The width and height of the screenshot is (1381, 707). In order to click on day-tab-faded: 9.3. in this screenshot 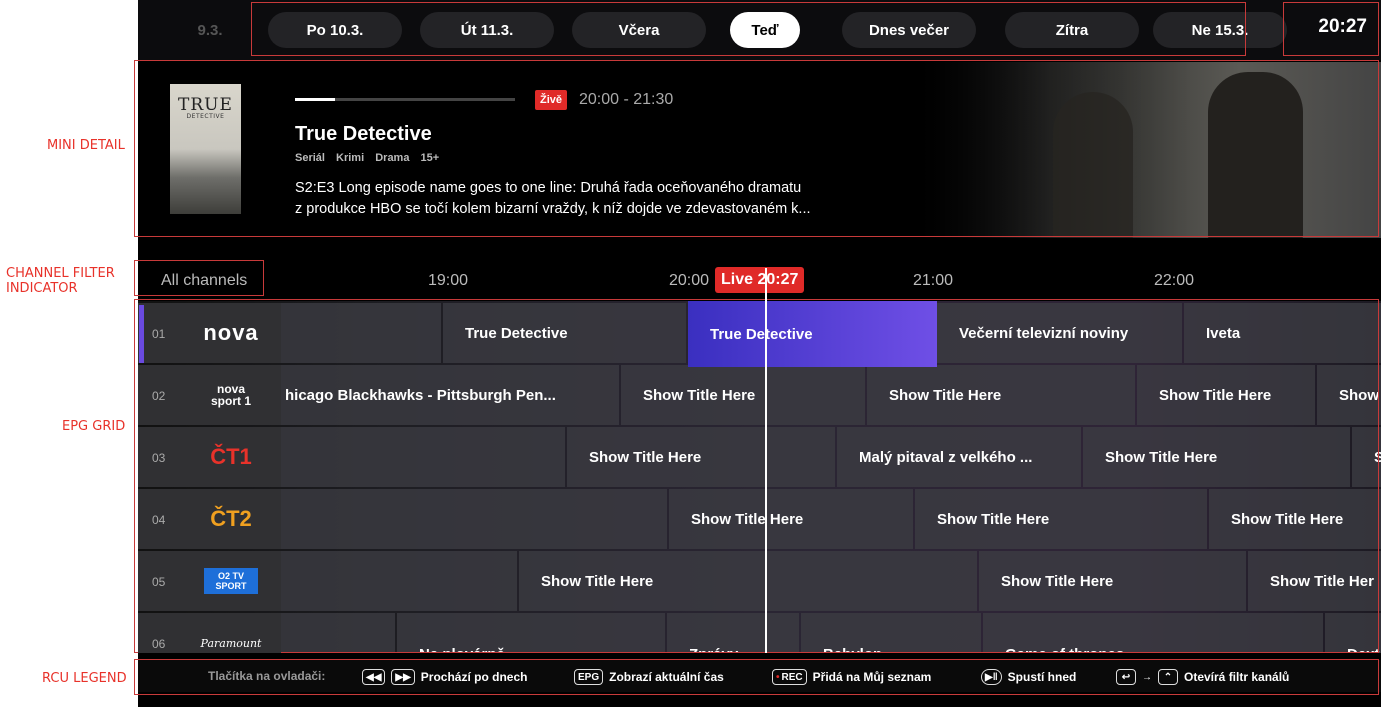, I will do `click(210, 30)`.